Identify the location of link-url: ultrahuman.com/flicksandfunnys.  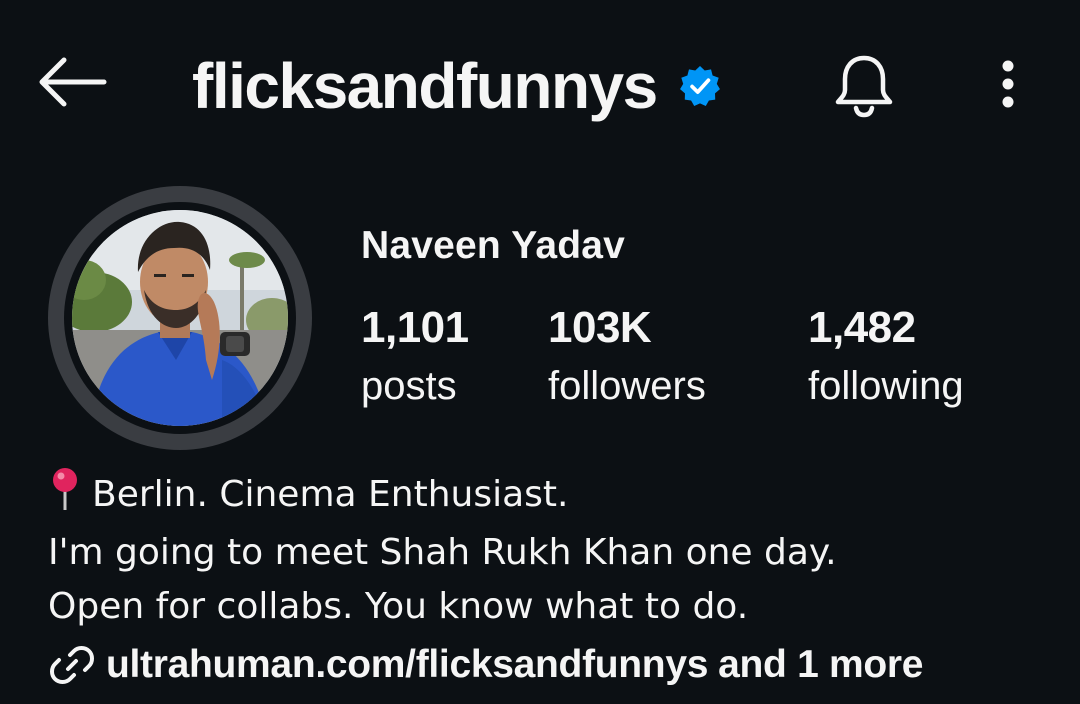
(407, 665).